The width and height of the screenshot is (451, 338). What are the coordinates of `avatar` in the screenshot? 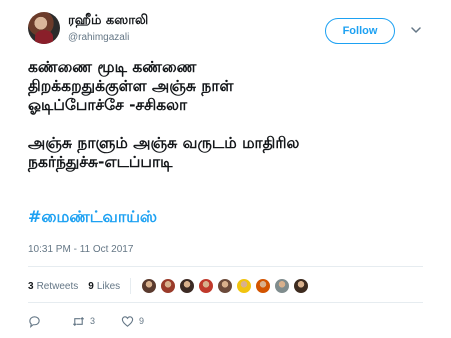 It's located at (44, 28).